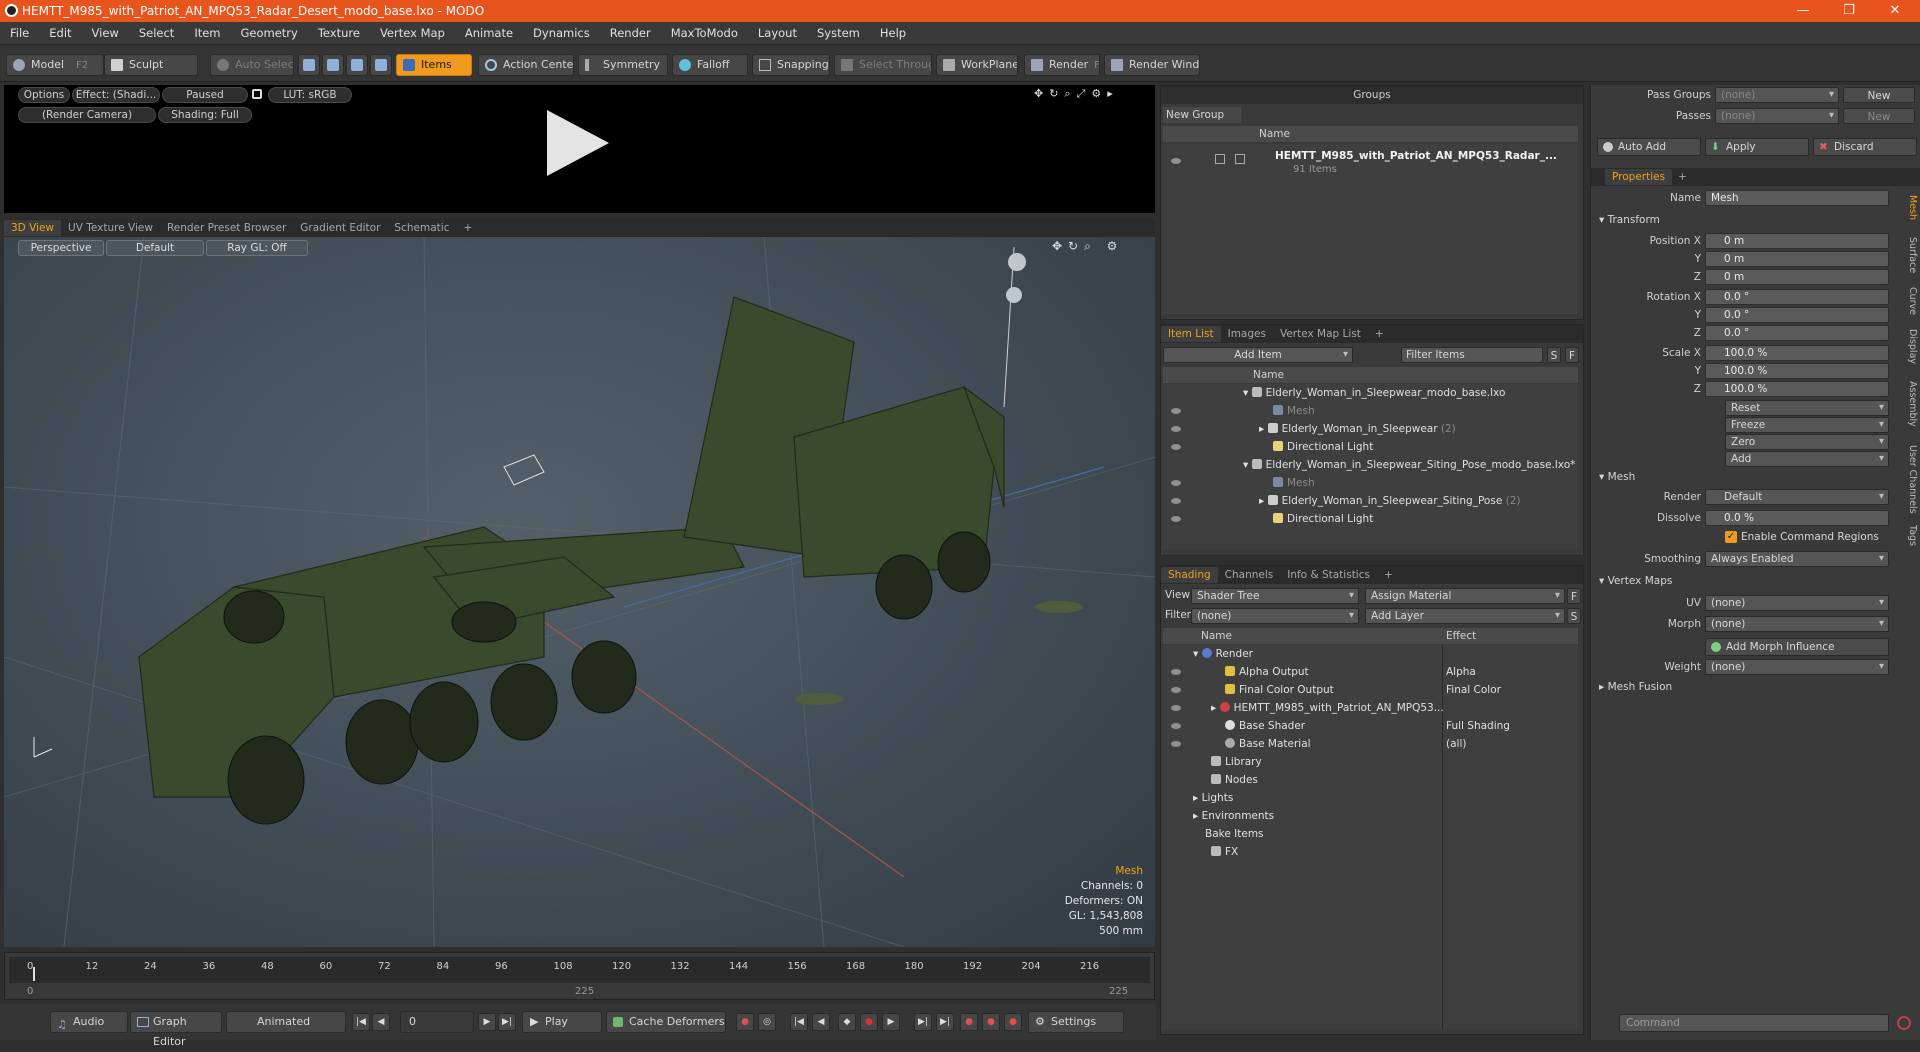 The width and height of the screenshot is (1920, 1052). What do you see at coordinates (309, 65) in the screenshot?
I see `vertices-mode-button` at bounding box center [309, 65].